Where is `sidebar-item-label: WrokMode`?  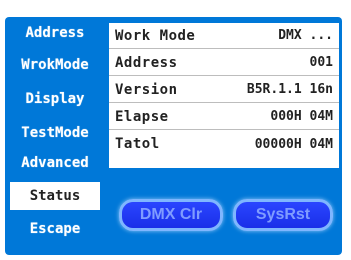
sidebar-item-label: WrokMode is located at coordinates (55, 65).